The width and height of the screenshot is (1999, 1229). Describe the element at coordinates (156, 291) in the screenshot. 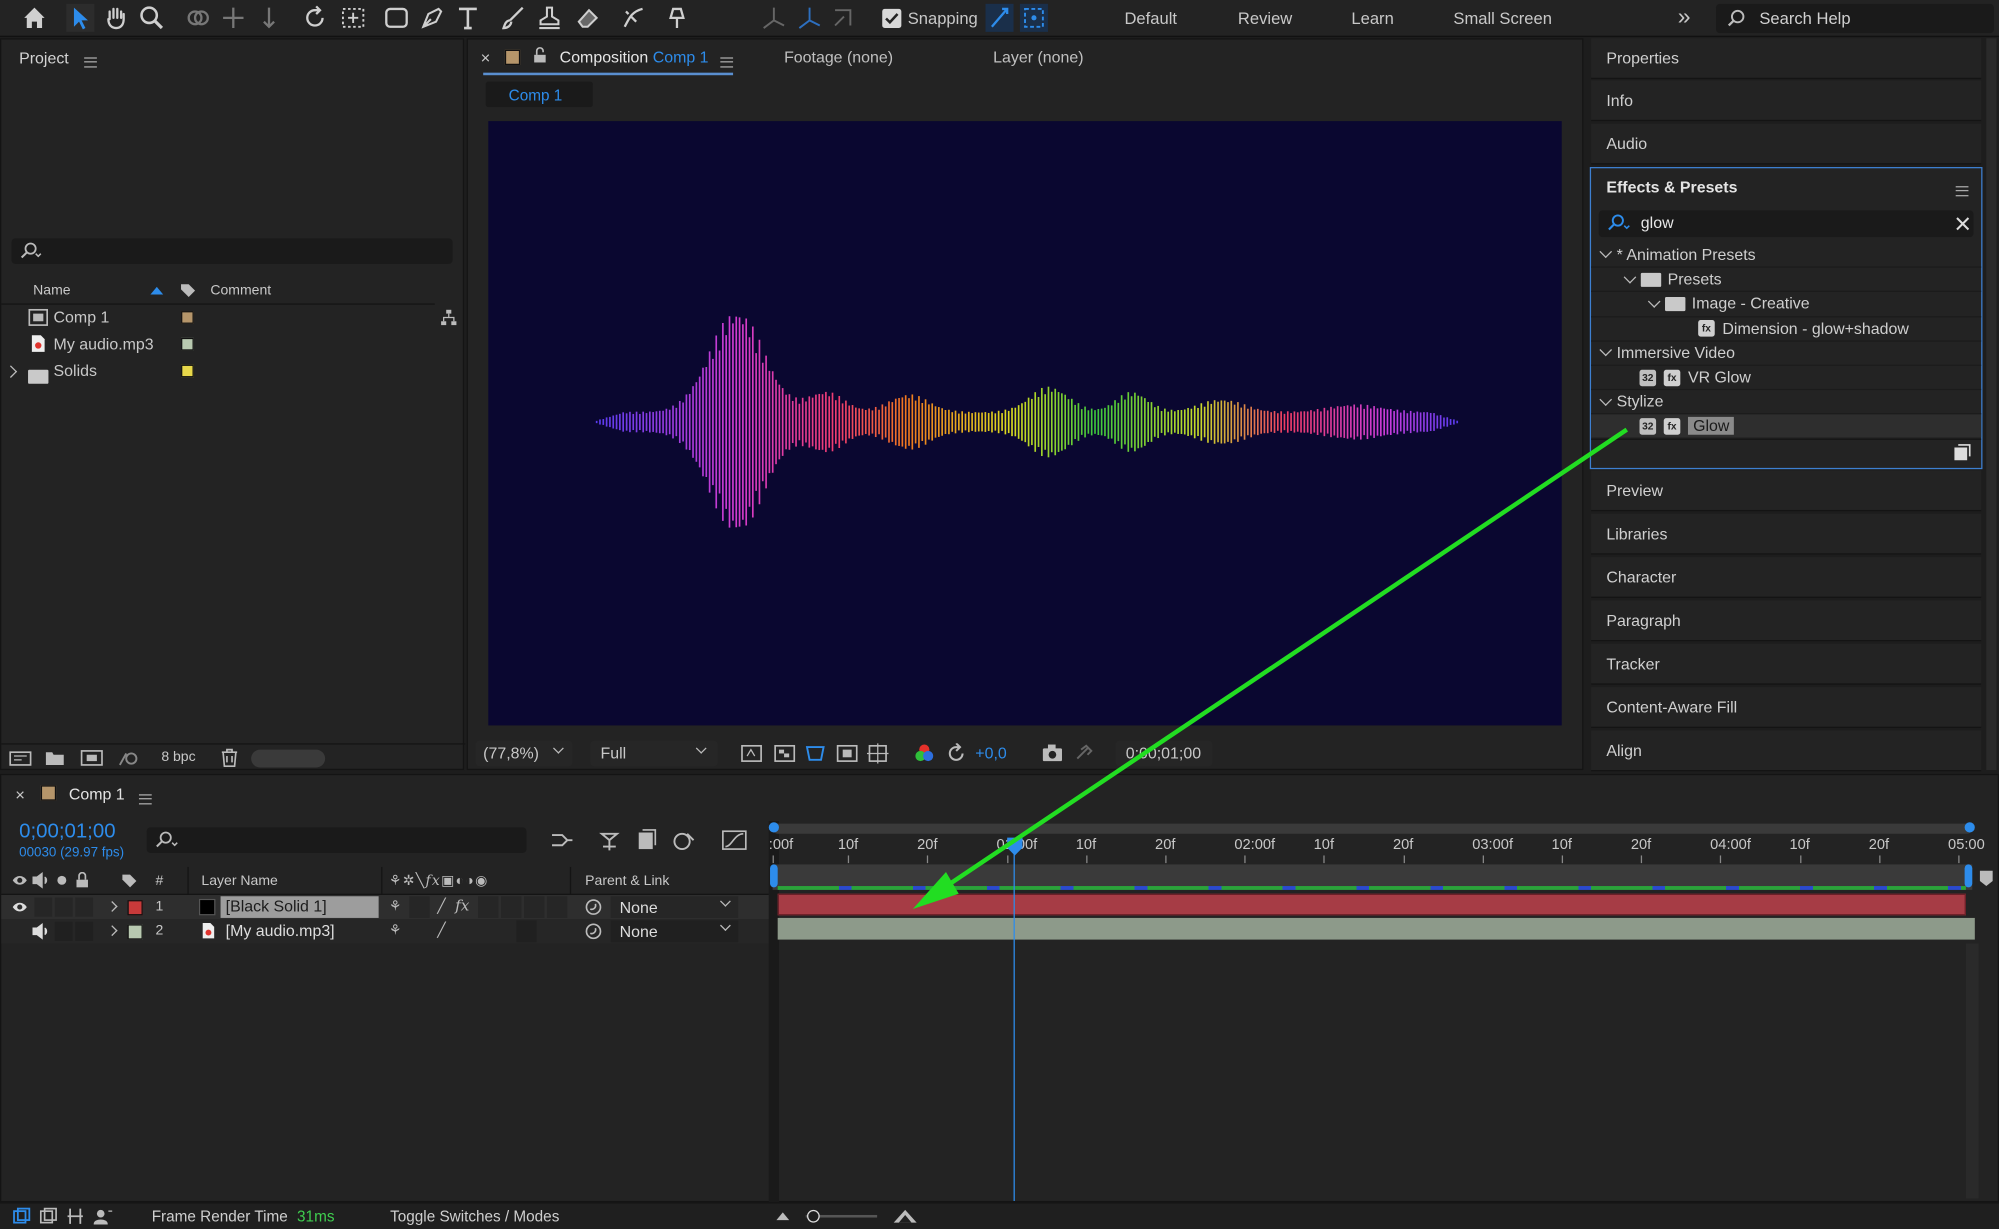

I see `sort-ascending-icon` at that location.